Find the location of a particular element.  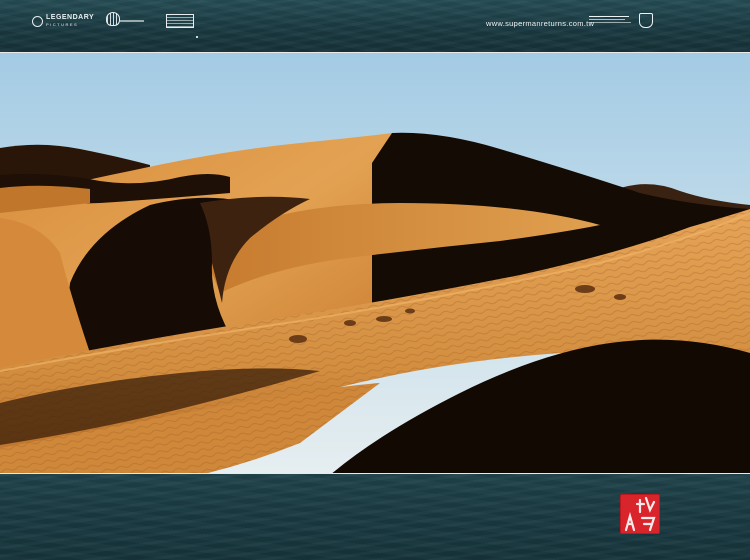

legendary-mark-icon is located at coordinates (37, 21).